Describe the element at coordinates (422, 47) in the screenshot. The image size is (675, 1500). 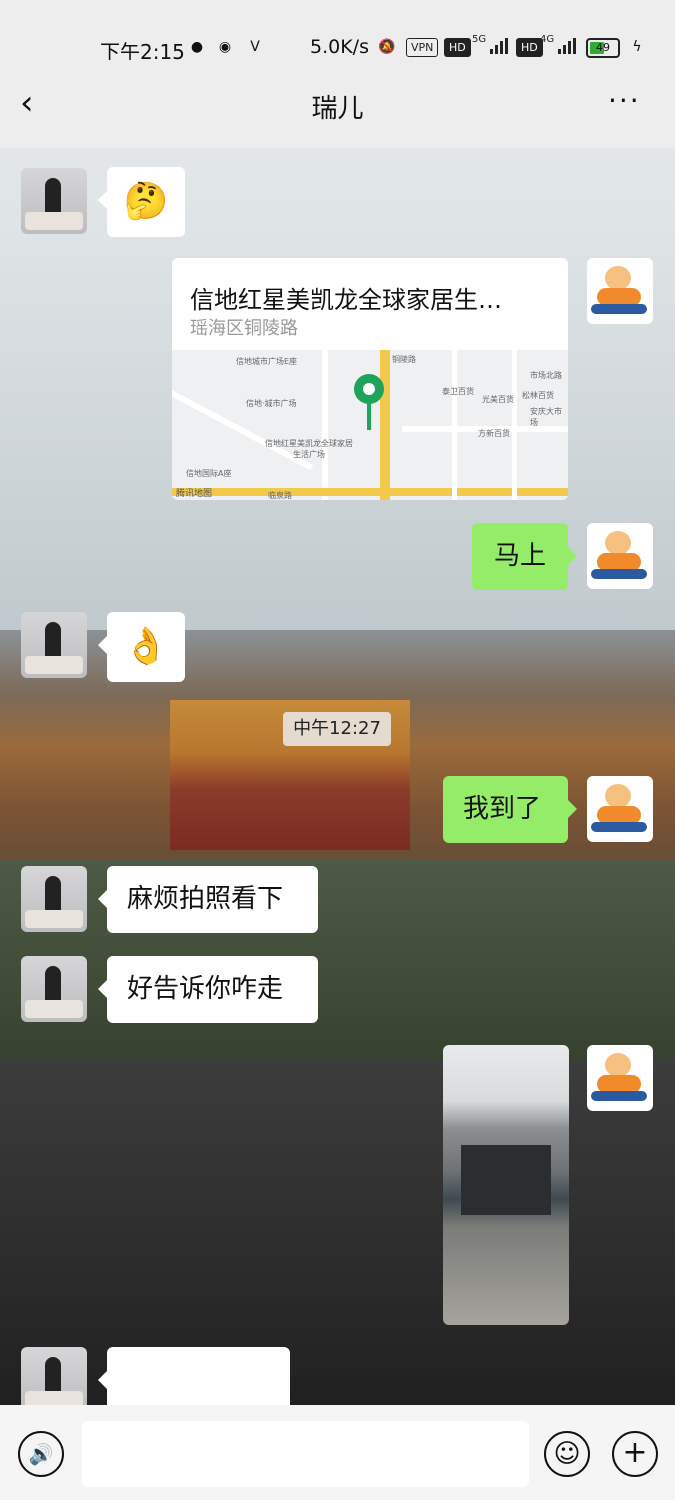
I see `vpn-badge: VPN` at that location.